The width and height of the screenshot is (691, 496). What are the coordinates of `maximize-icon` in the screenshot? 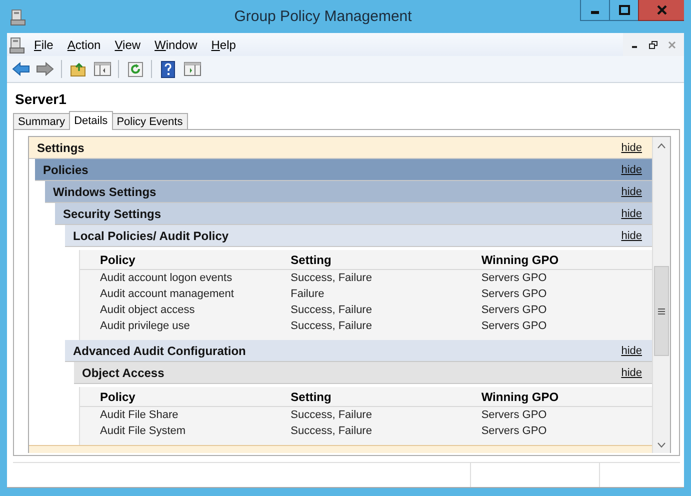 It's located at (624, 10).